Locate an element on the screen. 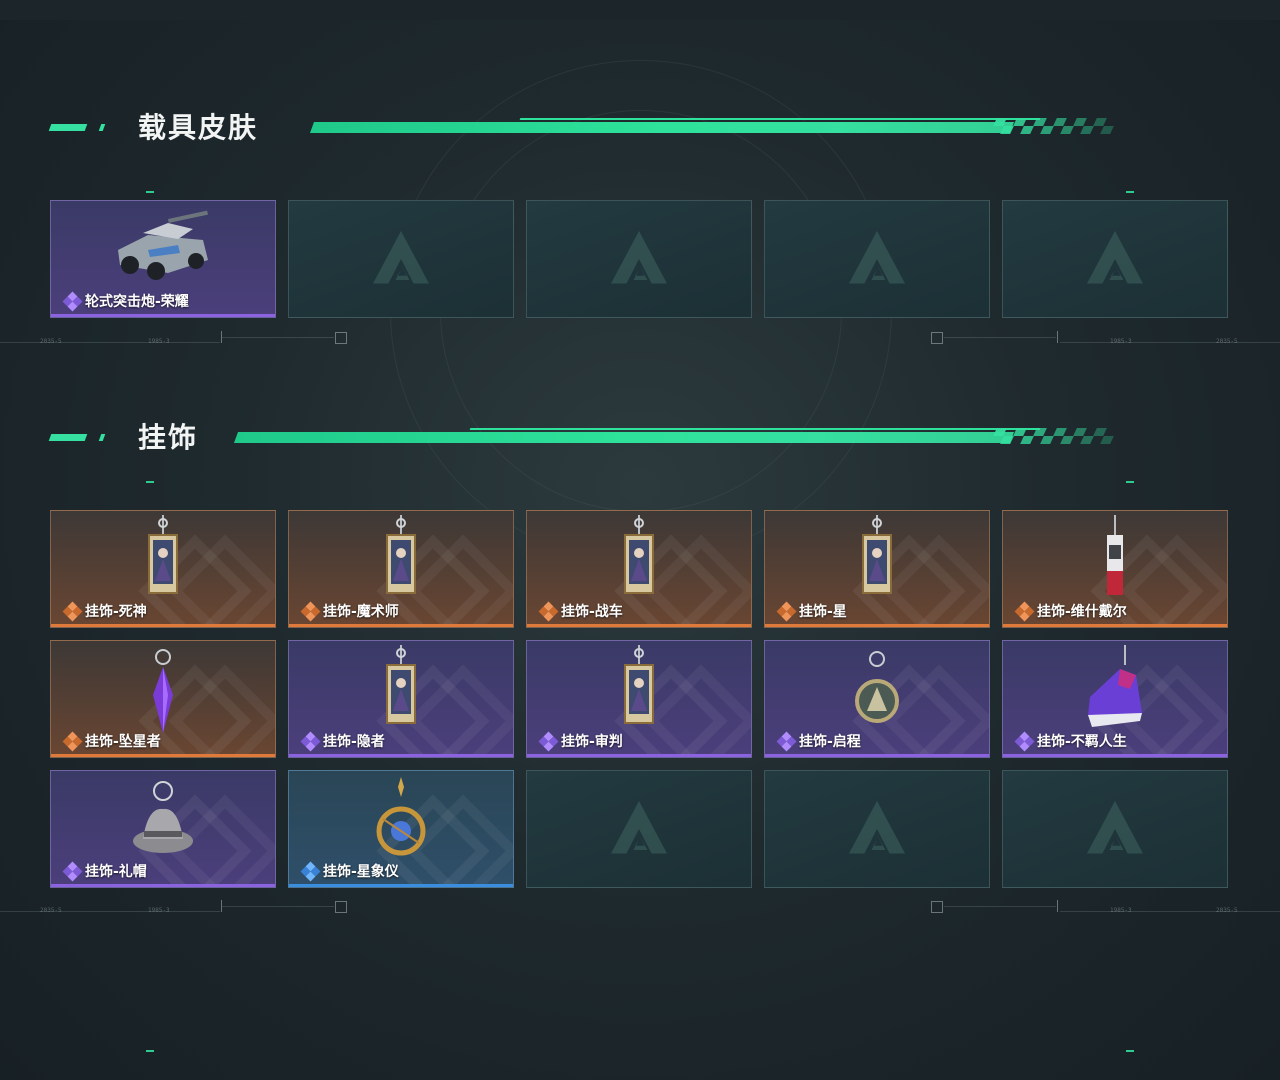 Image resolution: width=1280 pixels, height=1080 pixels. item-label: 挂饰-维什戴尔 is located at coordinates (1070, 611).